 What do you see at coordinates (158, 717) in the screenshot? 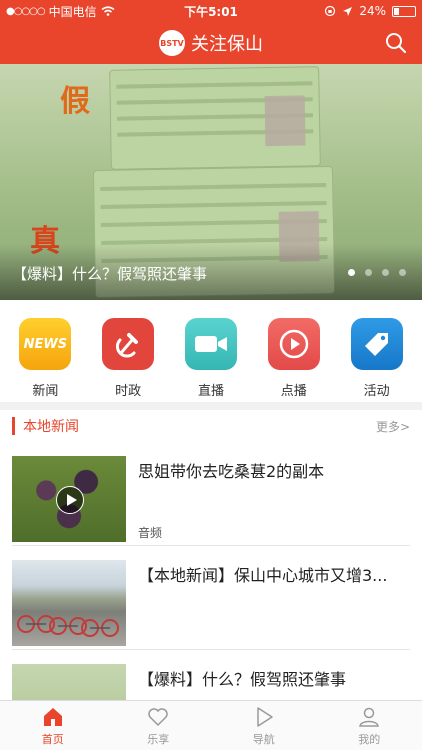
I see `heart-icon` at bounding box center [158, 717].